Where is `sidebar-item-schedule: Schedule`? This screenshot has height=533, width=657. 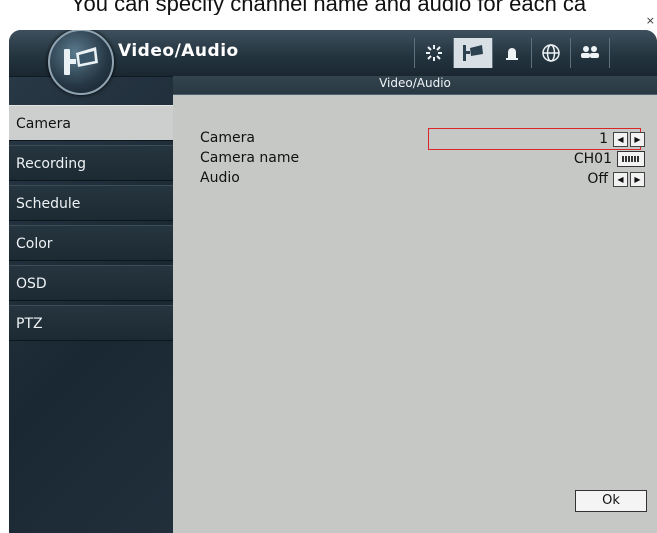
sidebar-item-schedule: Schedule is located at coordinates (91, 203).